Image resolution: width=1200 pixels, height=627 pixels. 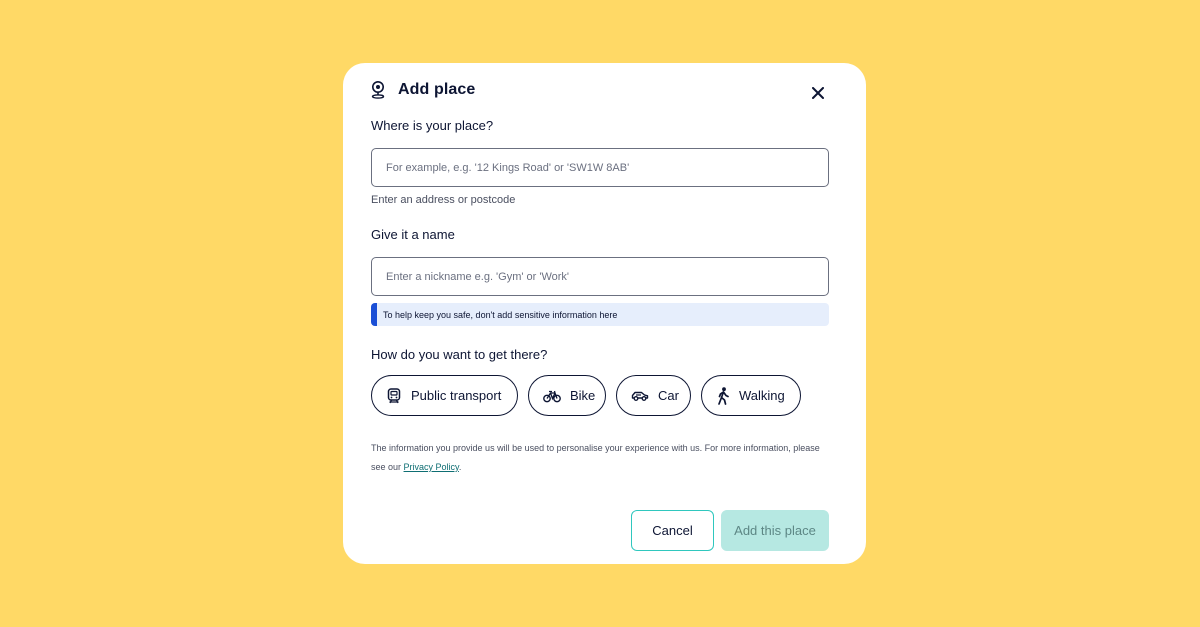 I want to click on close-icon, so click(x=818, y=93).